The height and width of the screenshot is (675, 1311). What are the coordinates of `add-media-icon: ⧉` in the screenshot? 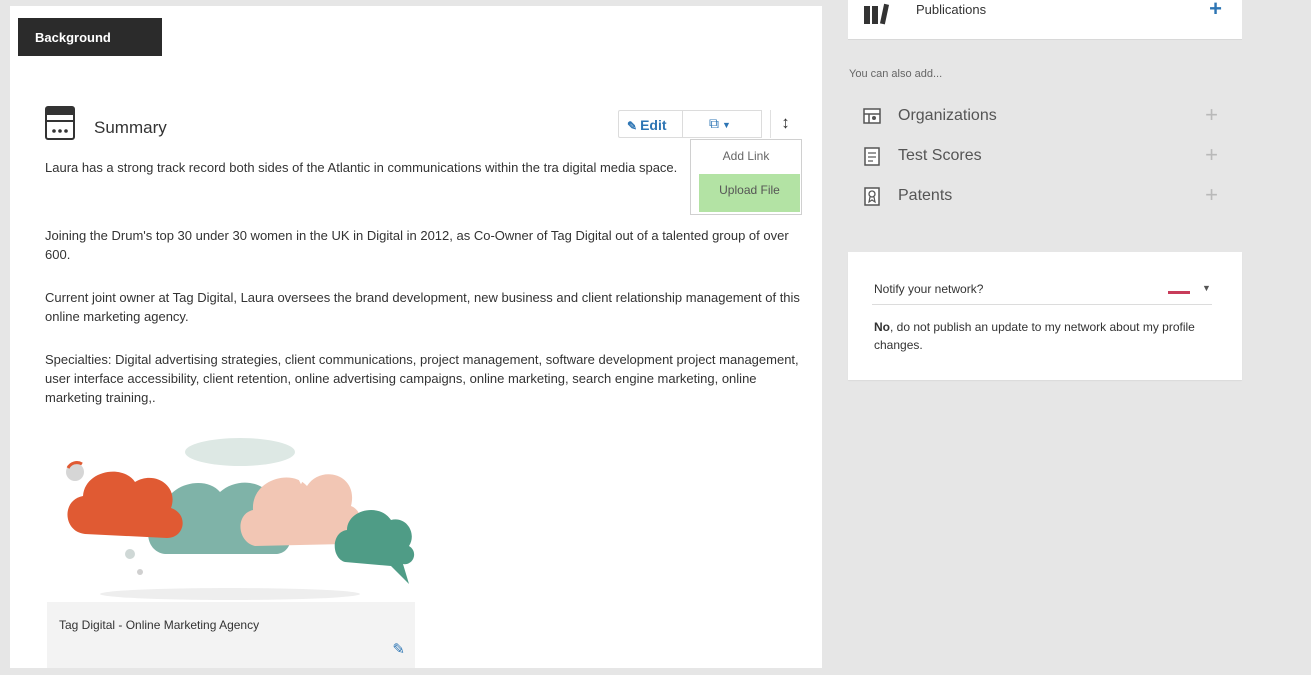 It's located at (714, 123).